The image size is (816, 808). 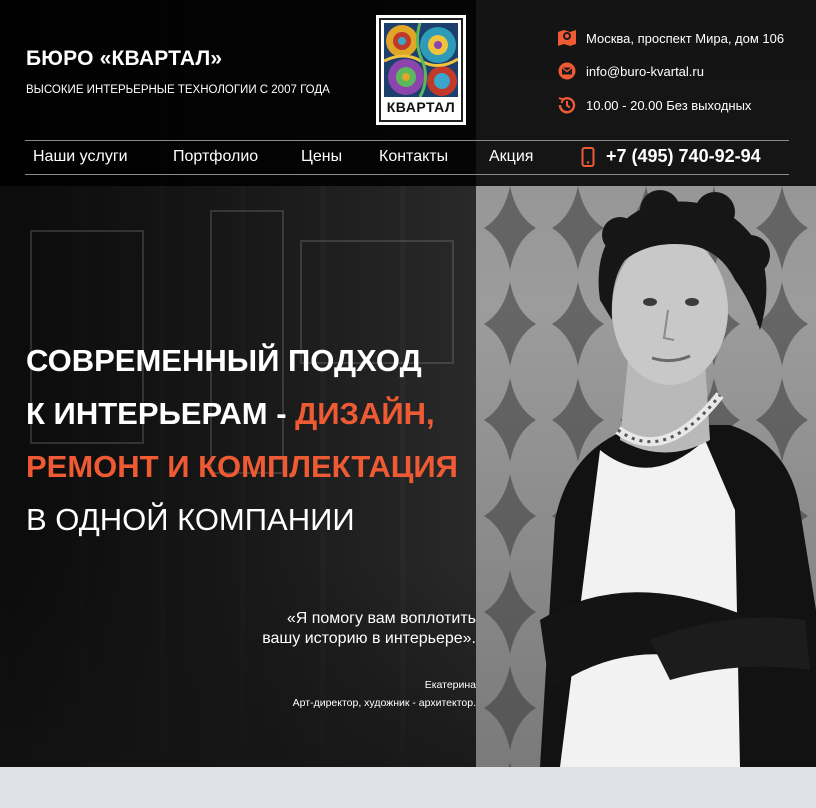 I want to click on nav-divider-bottom, so click(x=407, y=174).